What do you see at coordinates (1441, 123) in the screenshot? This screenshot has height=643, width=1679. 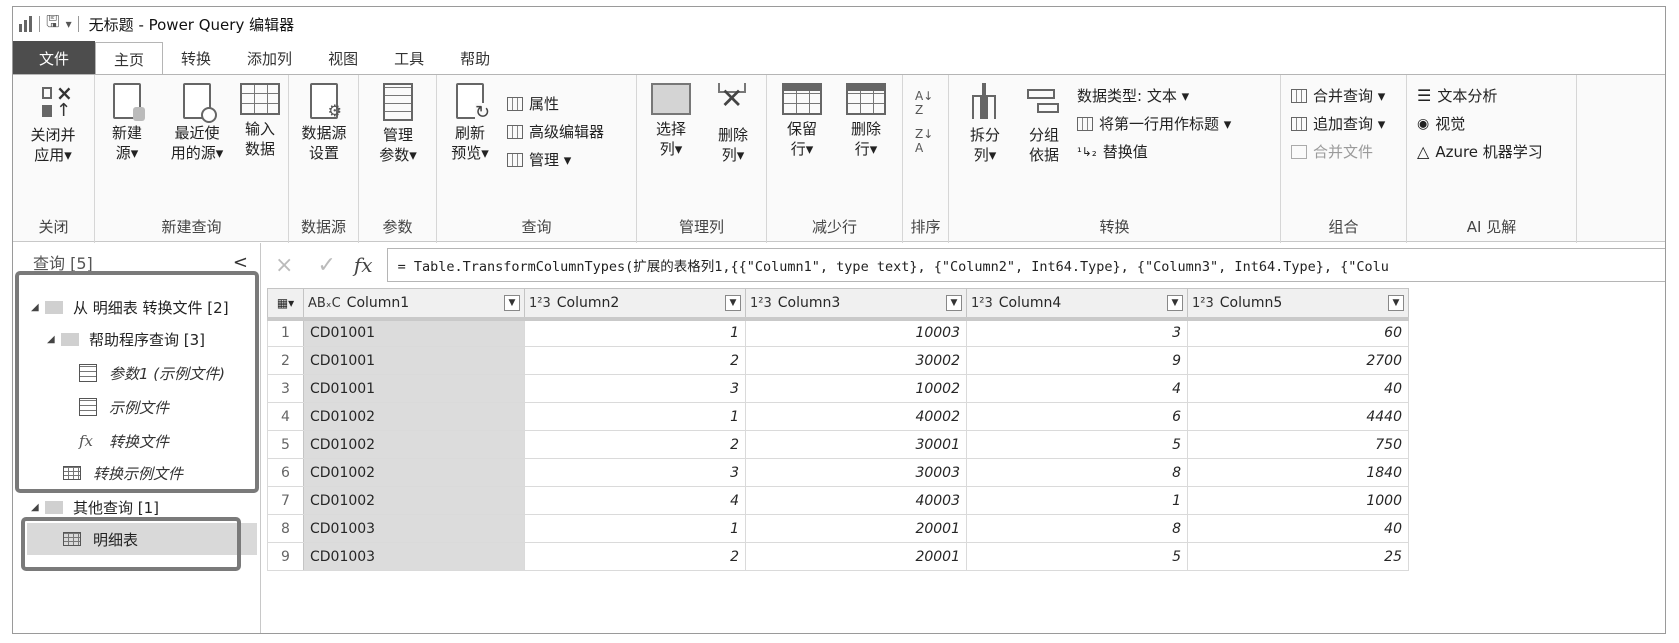 I see `vision-button: ◉ 视觉` at bounding box center [1441, 123].